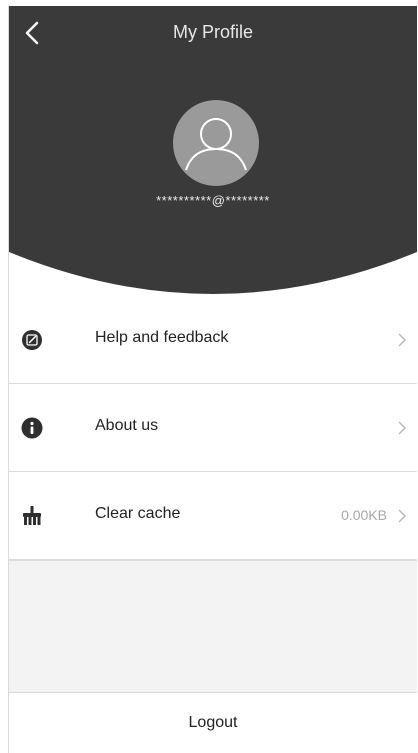 This screenshot has width=418, height=753. I want to click on menu-item-clear-cache: Clear cache 0.00KB, so click(213, 516).